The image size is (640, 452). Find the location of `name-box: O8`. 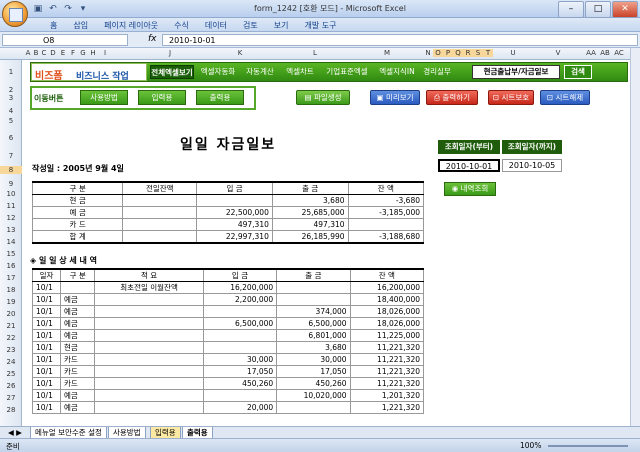

name-box: O8 is located at coordinates (65, 40).